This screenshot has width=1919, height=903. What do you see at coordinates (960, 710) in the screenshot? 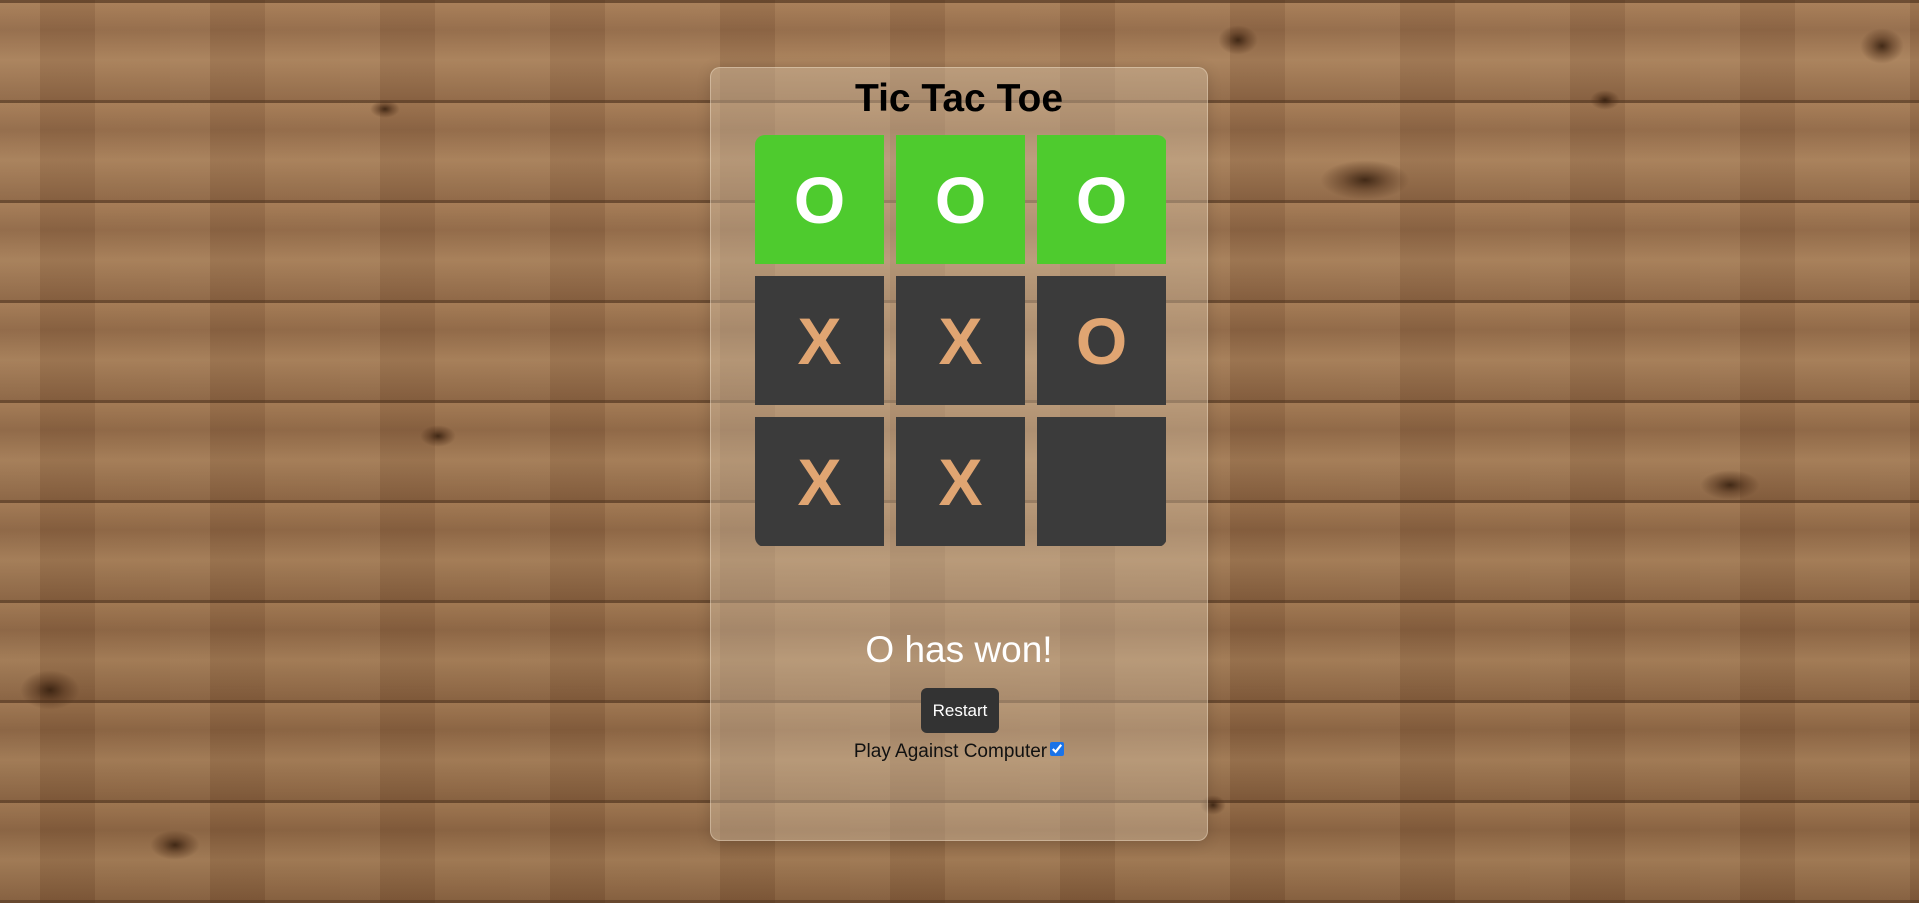
I see `restart-button: Restart` at bounding box center [960, 710].